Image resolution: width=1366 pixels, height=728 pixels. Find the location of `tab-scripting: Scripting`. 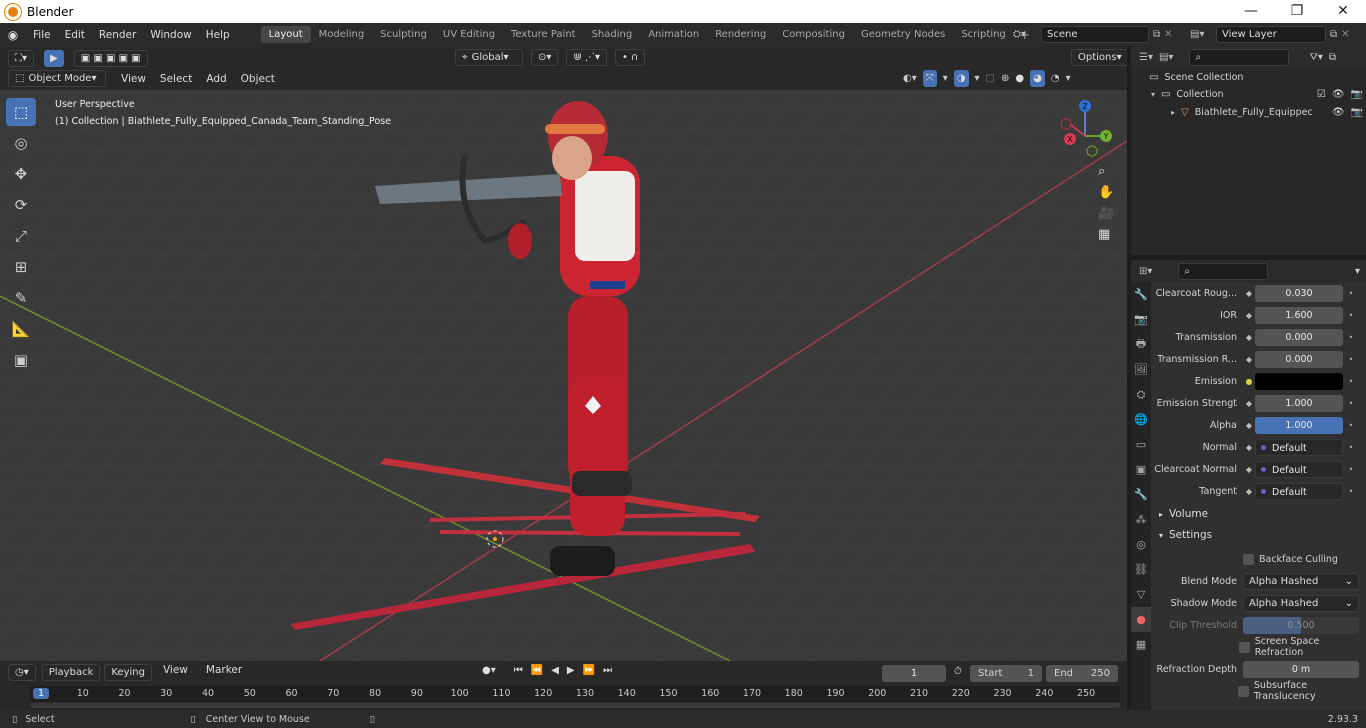

tab-scripting: Scripting is located at coordinates (983, 34).